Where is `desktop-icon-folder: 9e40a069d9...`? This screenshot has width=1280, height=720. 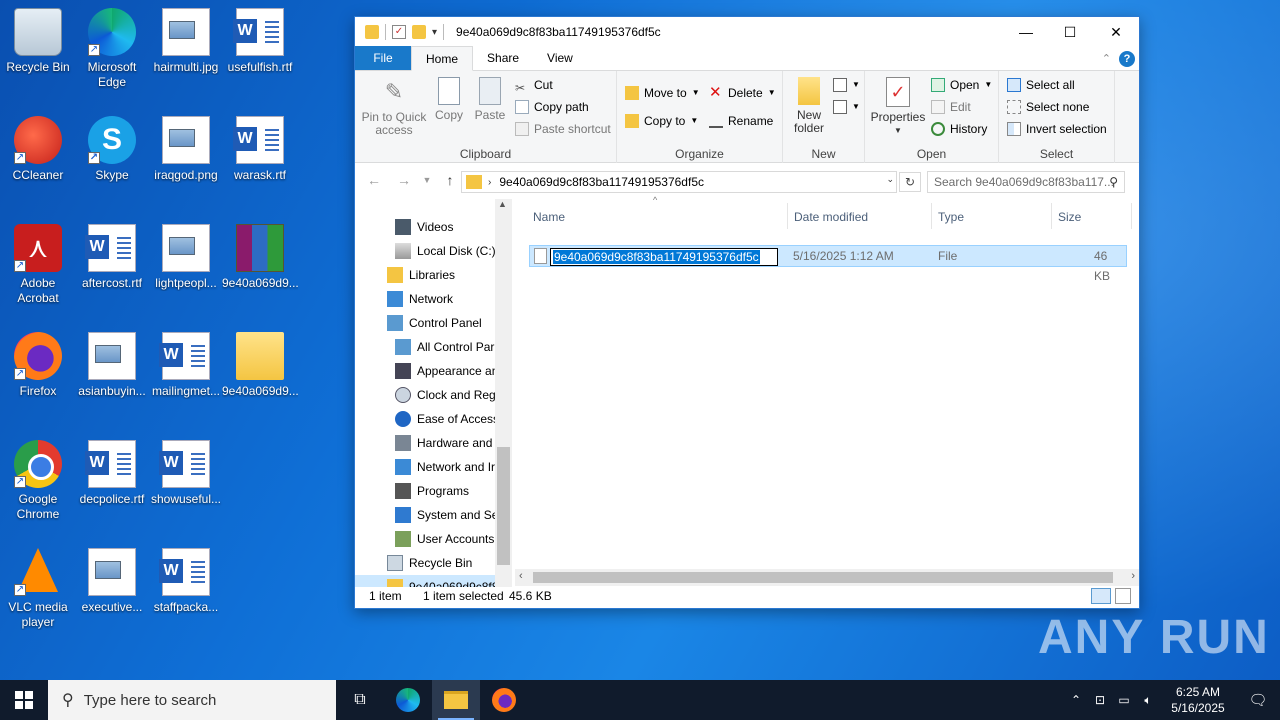 desktop-icon-folder: 9e40a069d9... is located at coordinates (260, 365).